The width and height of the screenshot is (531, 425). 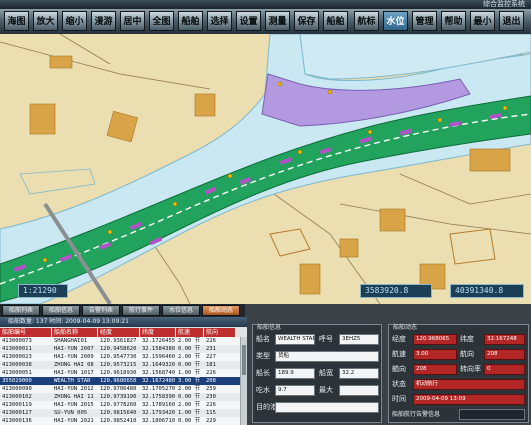 I want to click on alarm-bar, so click(x=492, y=414).